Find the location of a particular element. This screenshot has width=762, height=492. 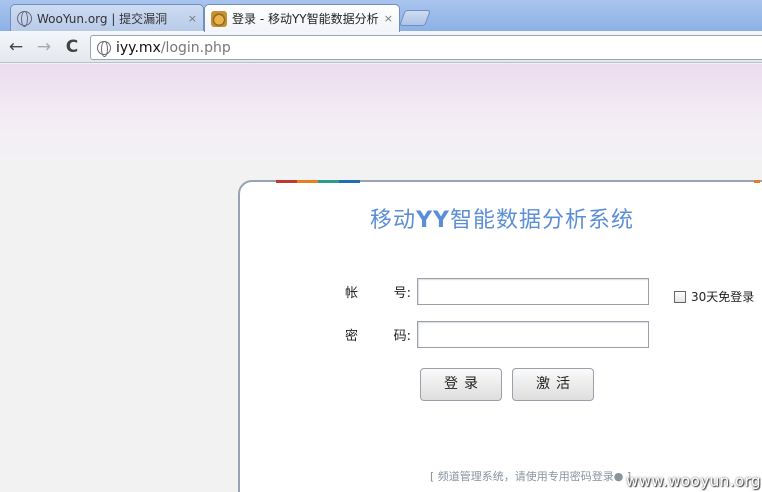

tab-login: 登录 - 移动YY智能数据分析 × is located at coordinates (302, 18).